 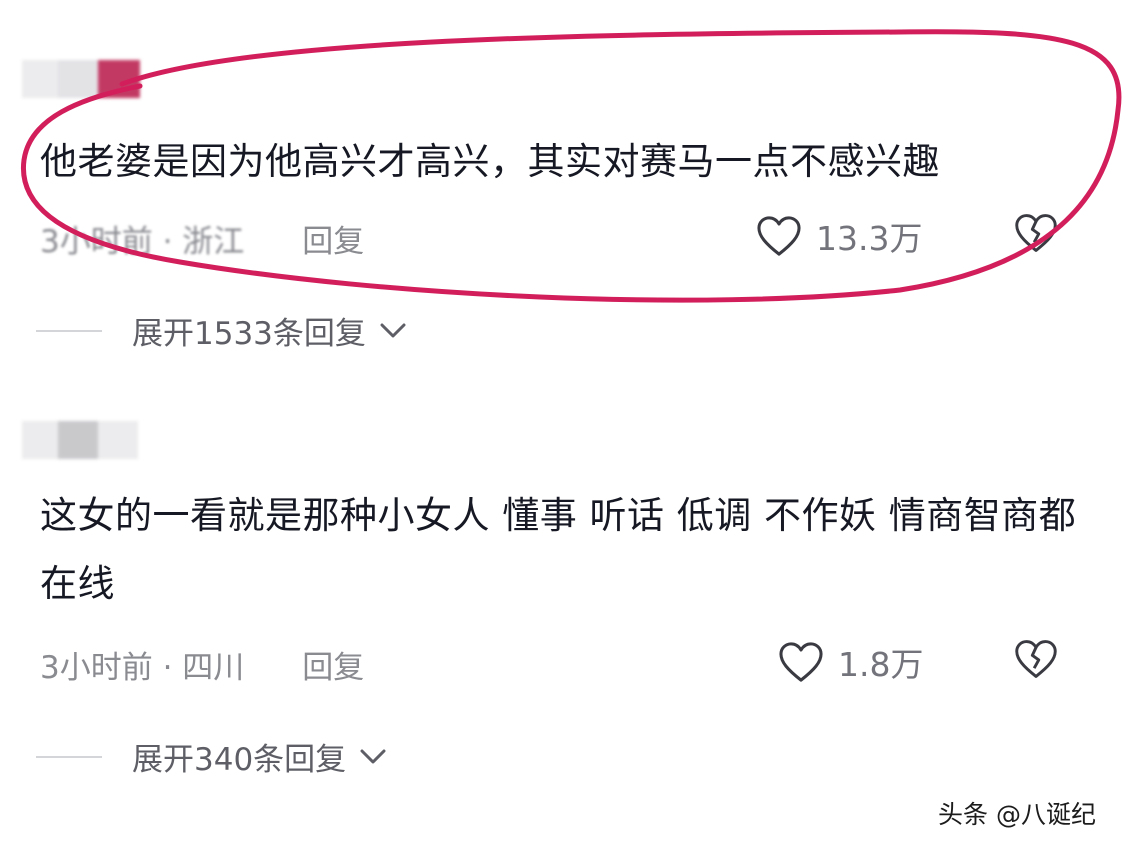 What do you see at coordinates (239, 760) in the screenshot?
I see `expand-replies-label: 展开340条回复` at bounding box center [239, 760].